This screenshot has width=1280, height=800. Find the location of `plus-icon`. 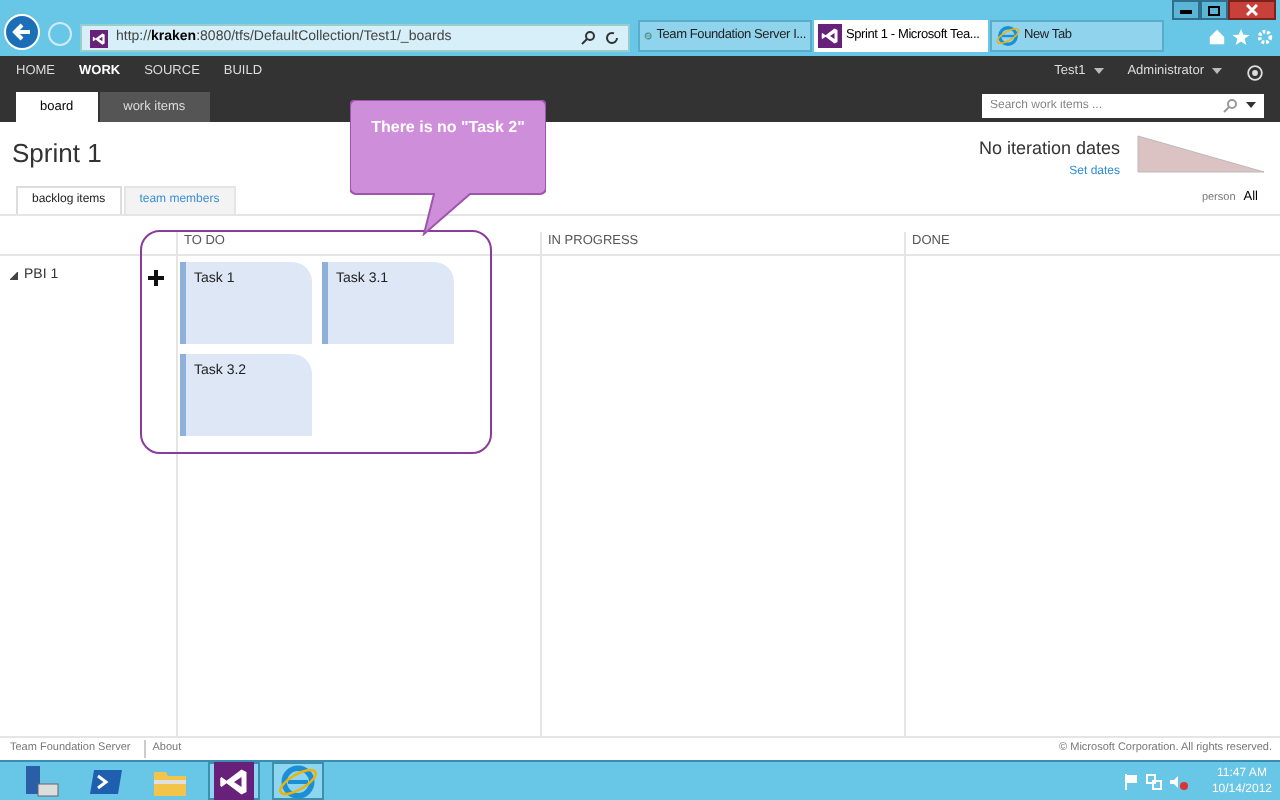

plus-icon is located at coordinates (156, 277).